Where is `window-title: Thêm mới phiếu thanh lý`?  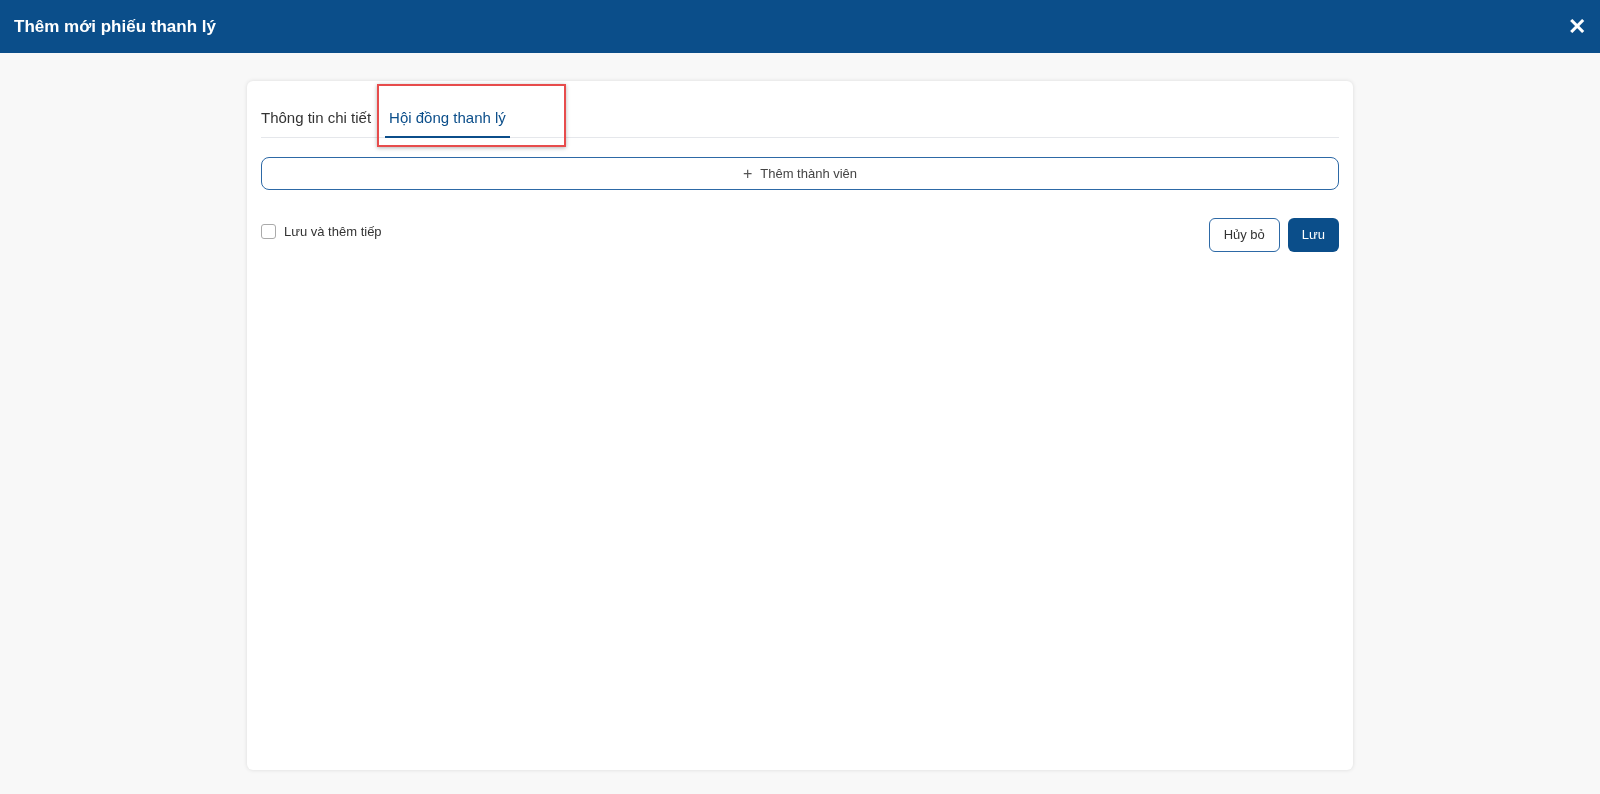
window-title: Thêm mới phiếu thanh lý is located at coordinates (115, 26).